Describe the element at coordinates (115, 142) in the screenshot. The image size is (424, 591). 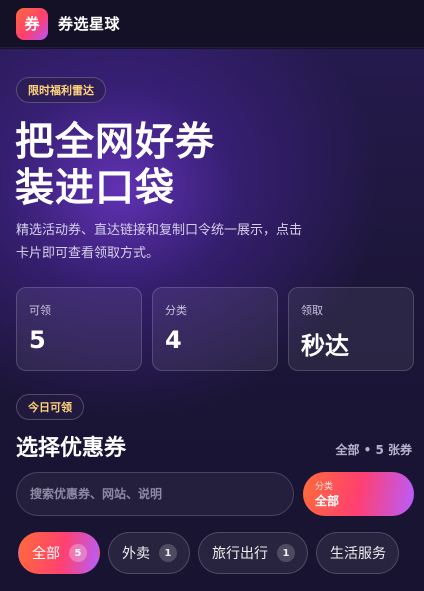
I see `title-line-1: 把全网好券` at that location.